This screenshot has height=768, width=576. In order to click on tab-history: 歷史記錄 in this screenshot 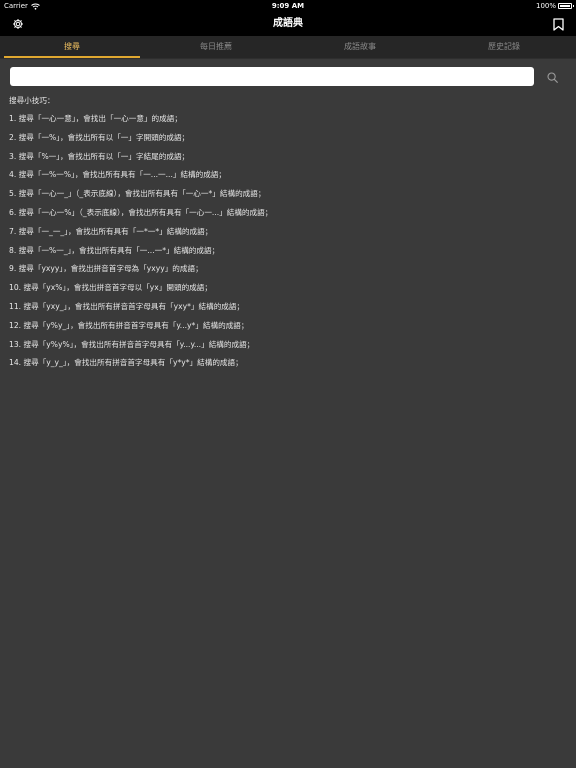, I will do `click(504, 47)`.